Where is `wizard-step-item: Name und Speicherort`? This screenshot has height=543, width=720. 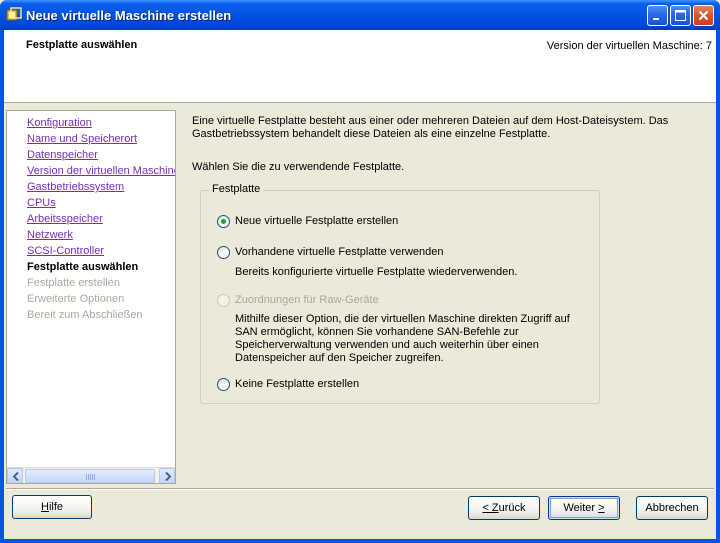
wizard-step-item: Name und Speicherort is located at coordinates (101, 139).